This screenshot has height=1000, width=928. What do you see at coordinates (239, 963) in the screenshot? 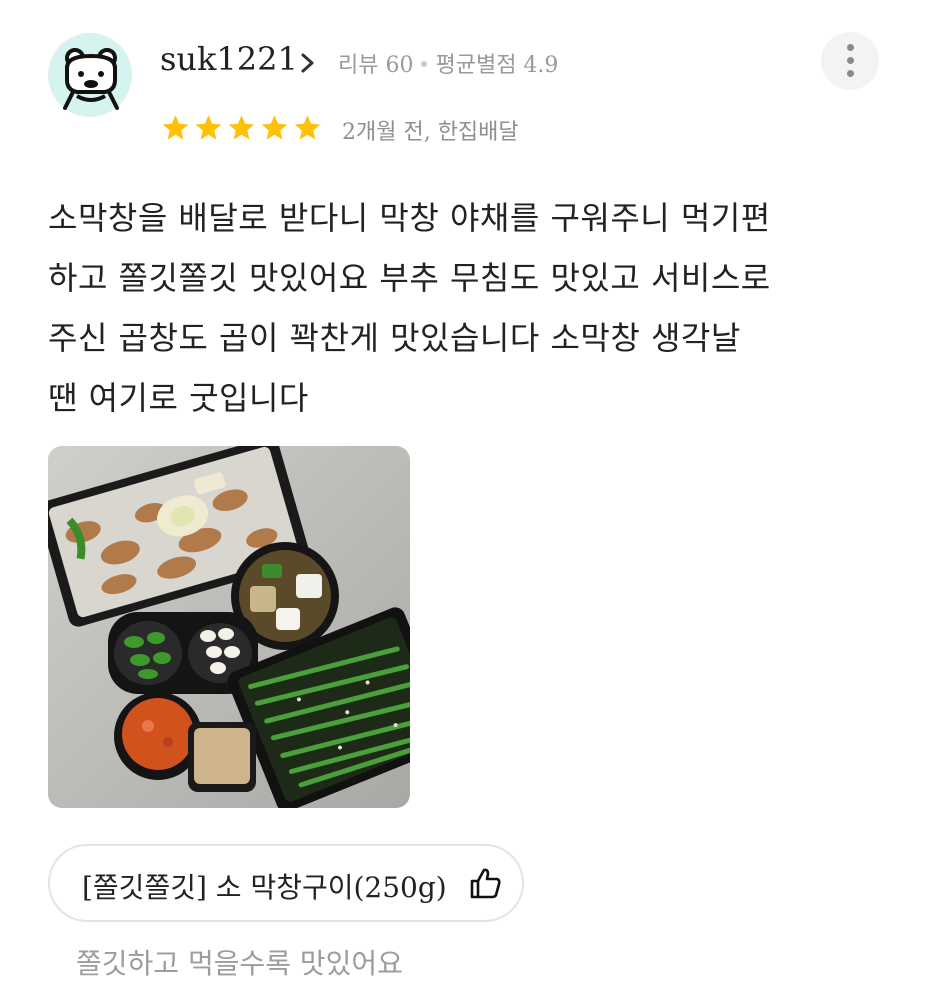
I see `menu-item-comment: 쫄깃하고 먹을수록 맛있어요` at bounding box center [239, 963].